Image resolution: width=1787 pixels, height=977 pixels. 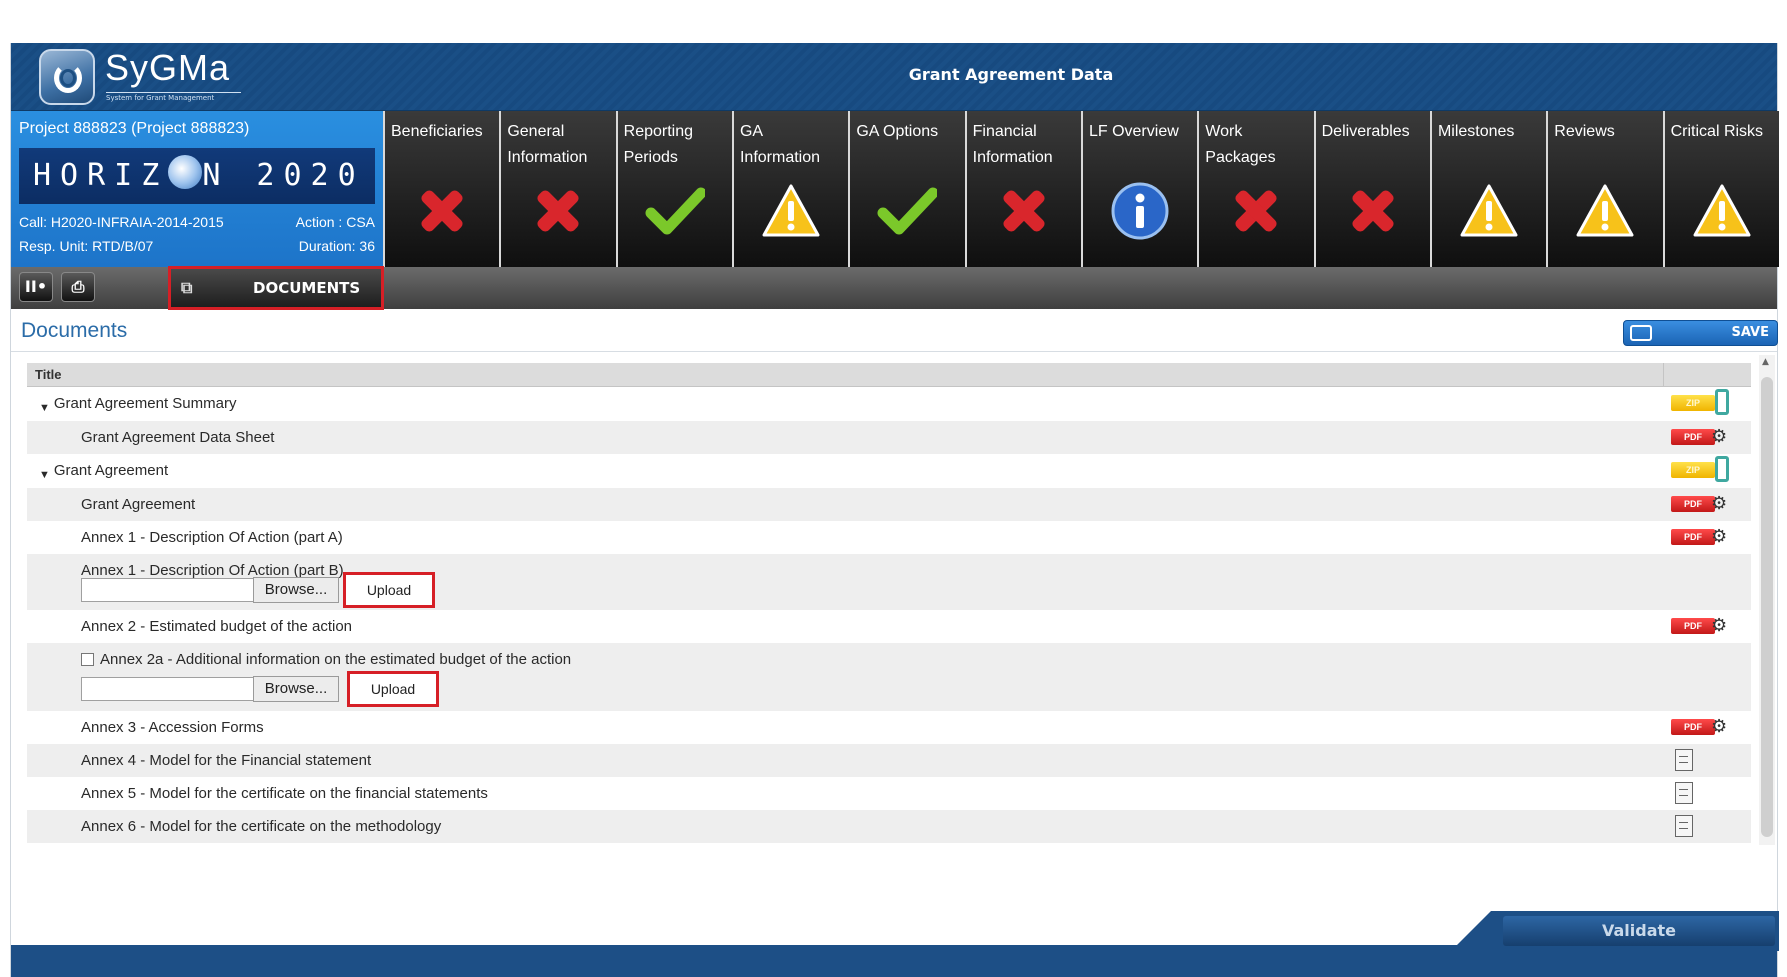 What do you see at coordinates (1720, 189) in the screenshot?
I see `tab-critical-risks: Critical Risks` at bounding box center [1720, 189].